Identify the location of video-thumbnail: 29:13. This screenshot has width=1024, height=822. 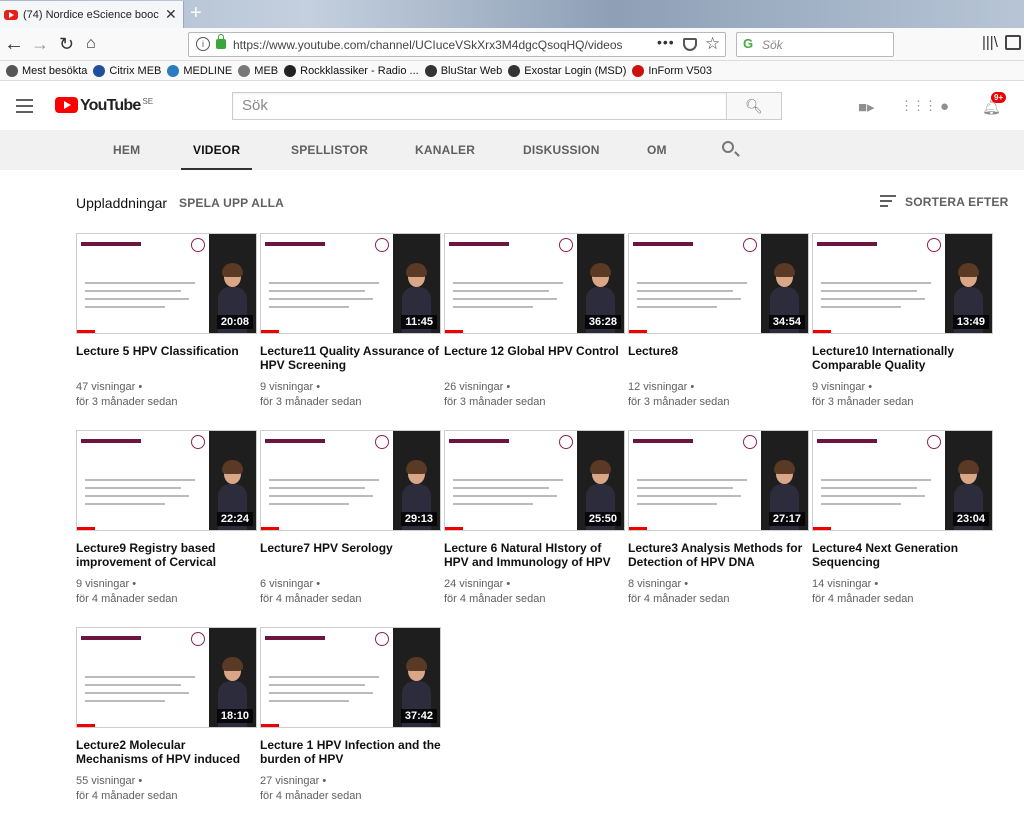
(350, 480).